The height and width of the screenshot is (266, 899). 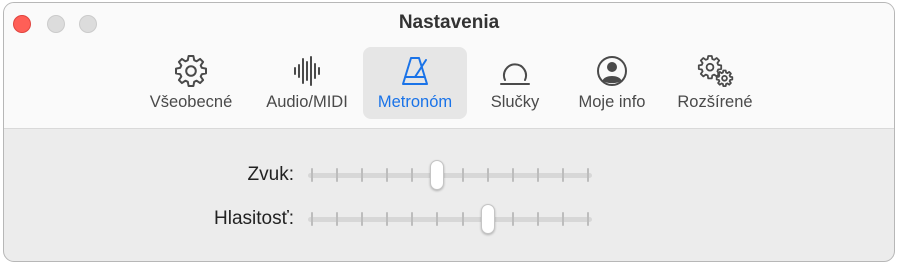 I want to click on loop-icon, so click(x=515, y=74).